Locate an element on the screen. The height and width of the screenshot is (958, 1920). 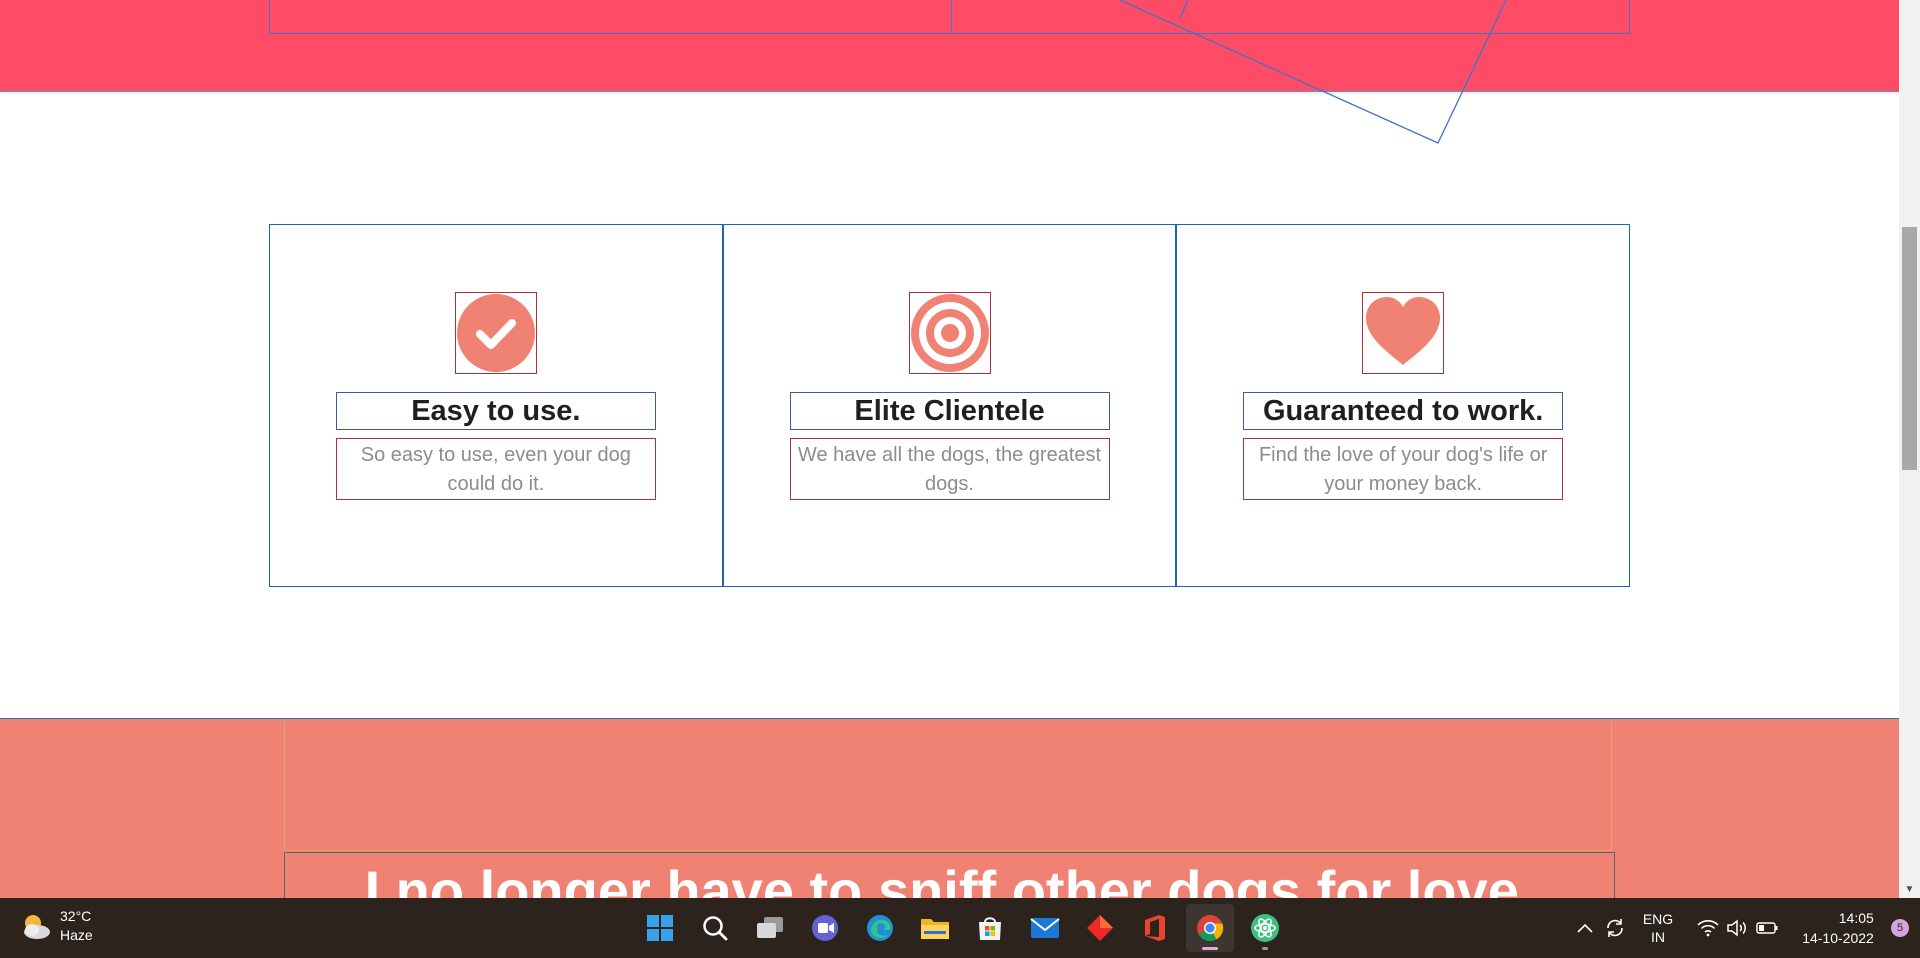
clock: 14:05 14-10-2022 is located at coordinates (1838, 928).